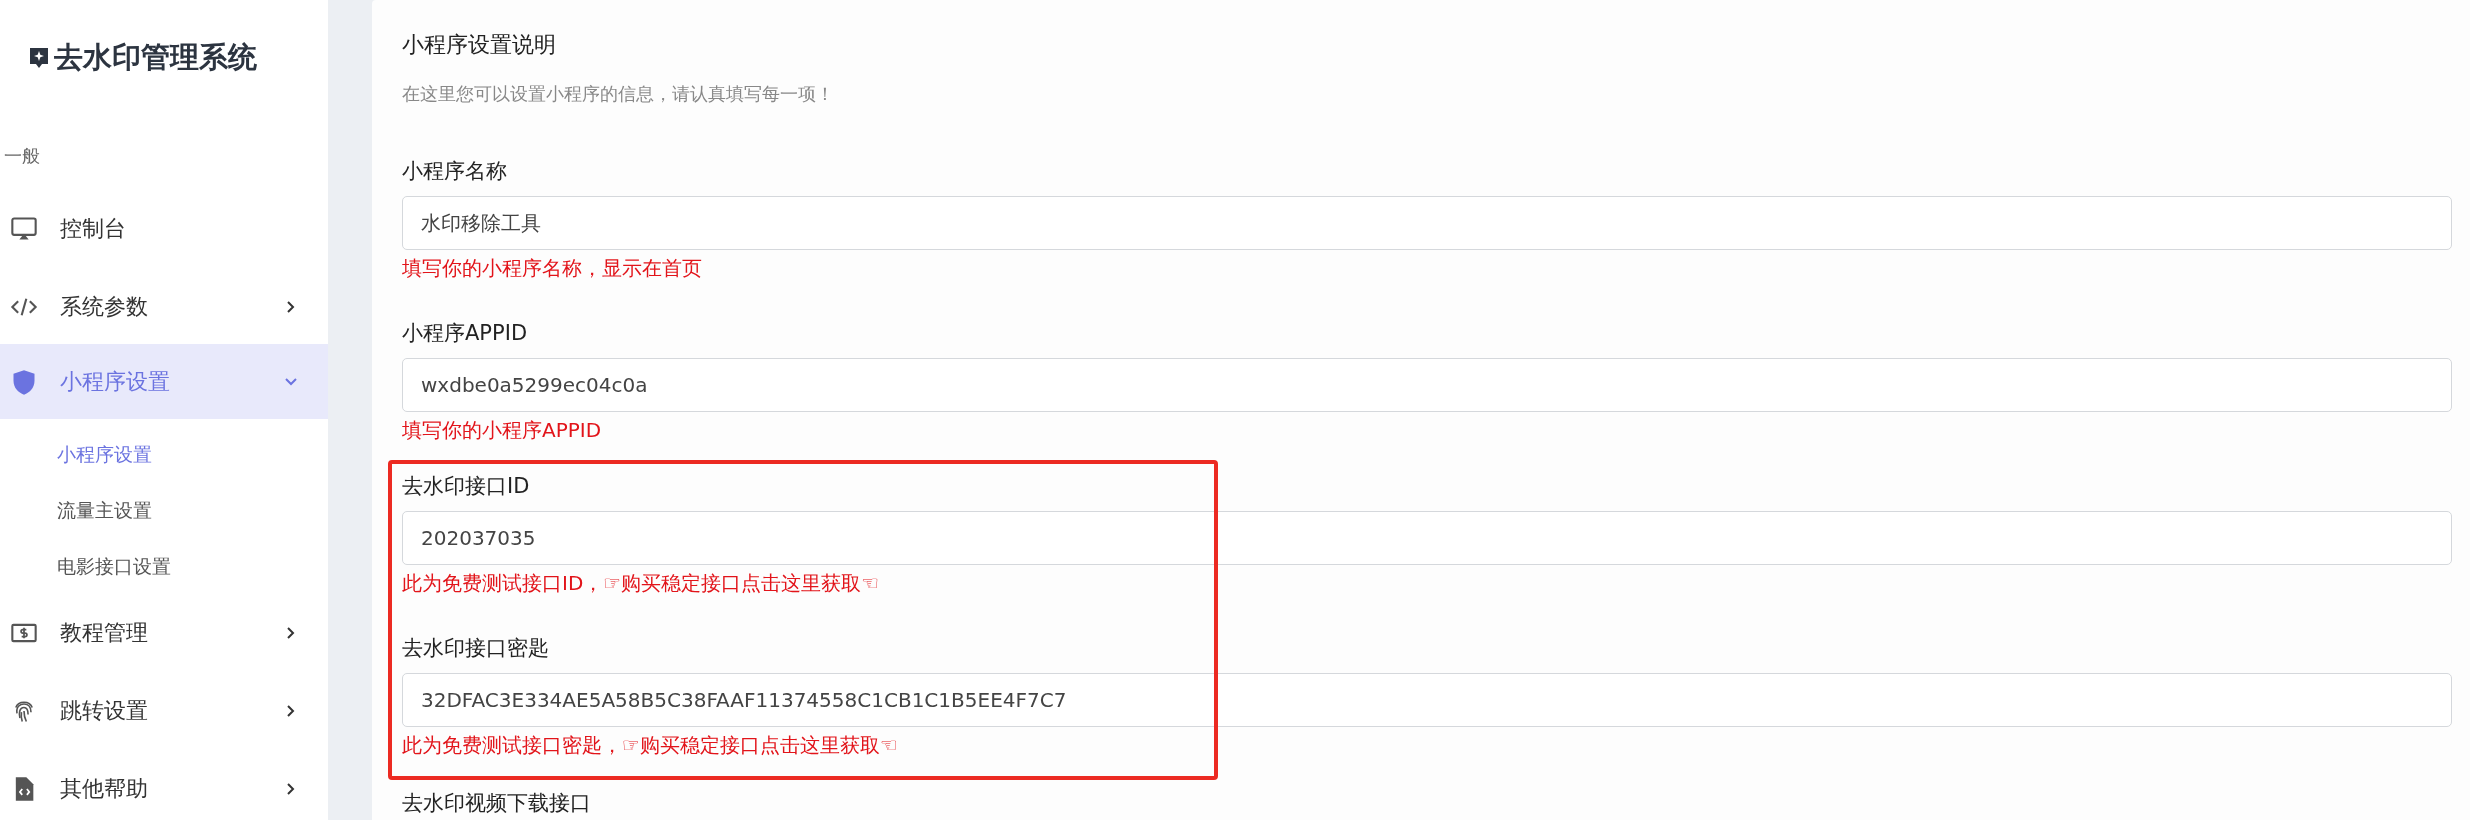 The image size is (2470, 820). I want to click on field-label: 小程序APPID, so click(465, 333).